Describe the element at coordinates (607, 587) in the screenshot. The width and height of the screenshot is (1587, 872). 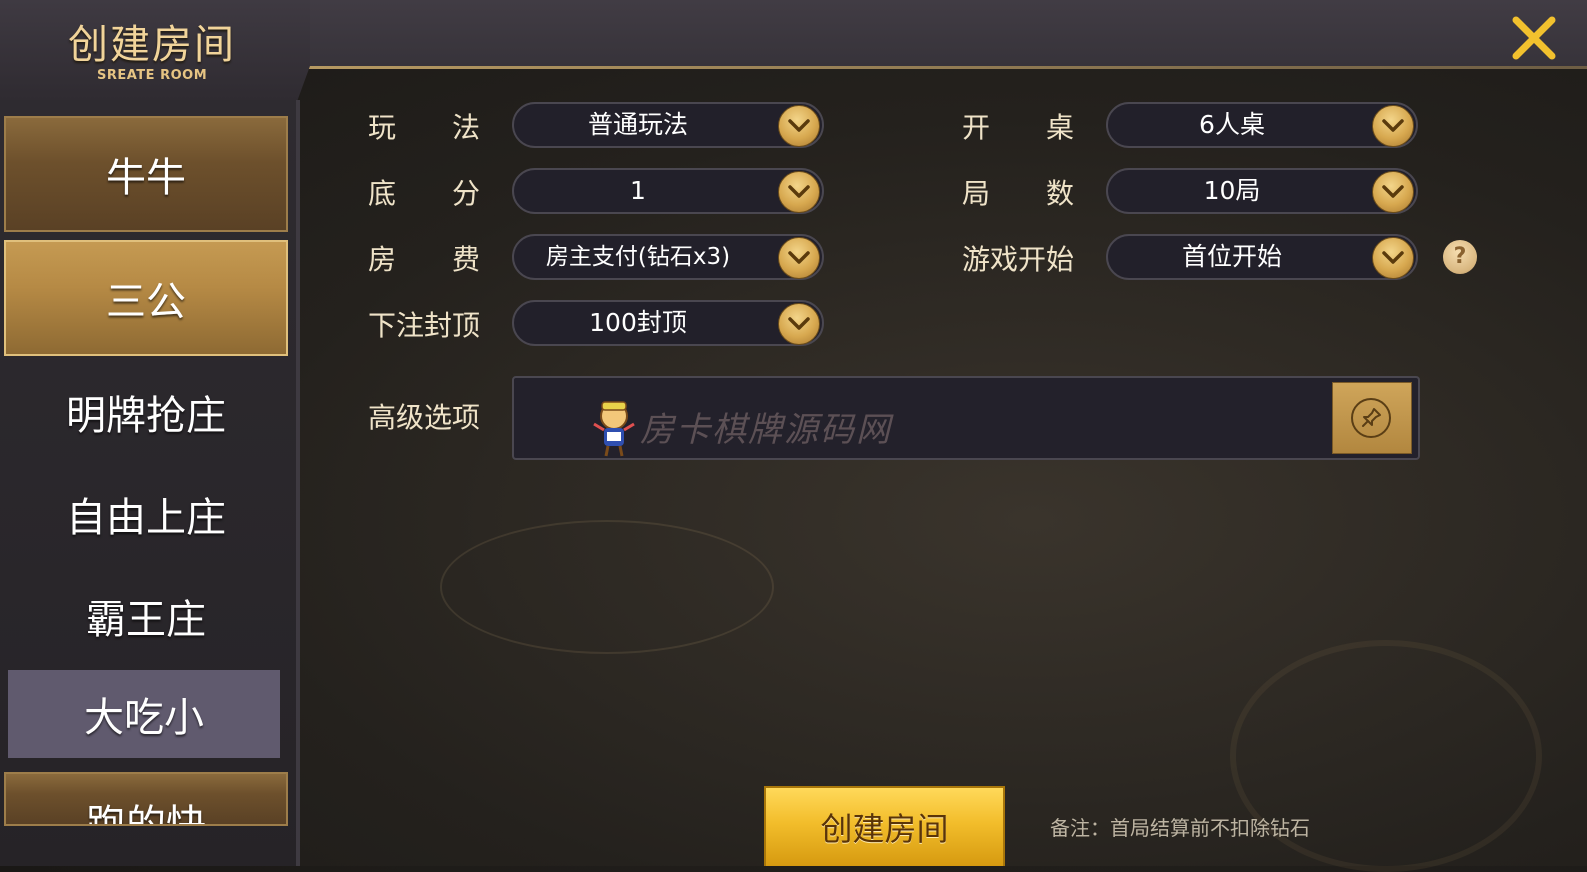
I see `background-table-decoration` at that location.